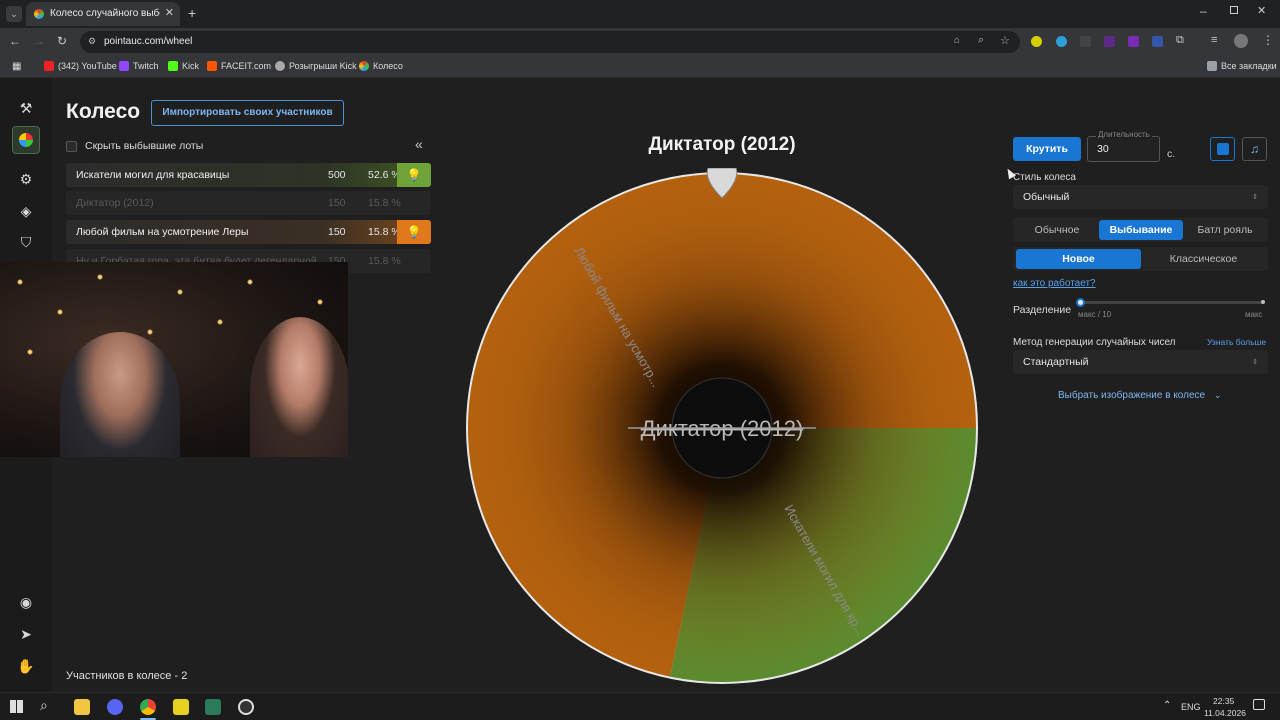 This screenshot has width=1280, height=720. What do you see at coordinates (1056, 362) in the screenshot?
I see `rng-method-value: Стандартный` at bounding box center [1056, 362].